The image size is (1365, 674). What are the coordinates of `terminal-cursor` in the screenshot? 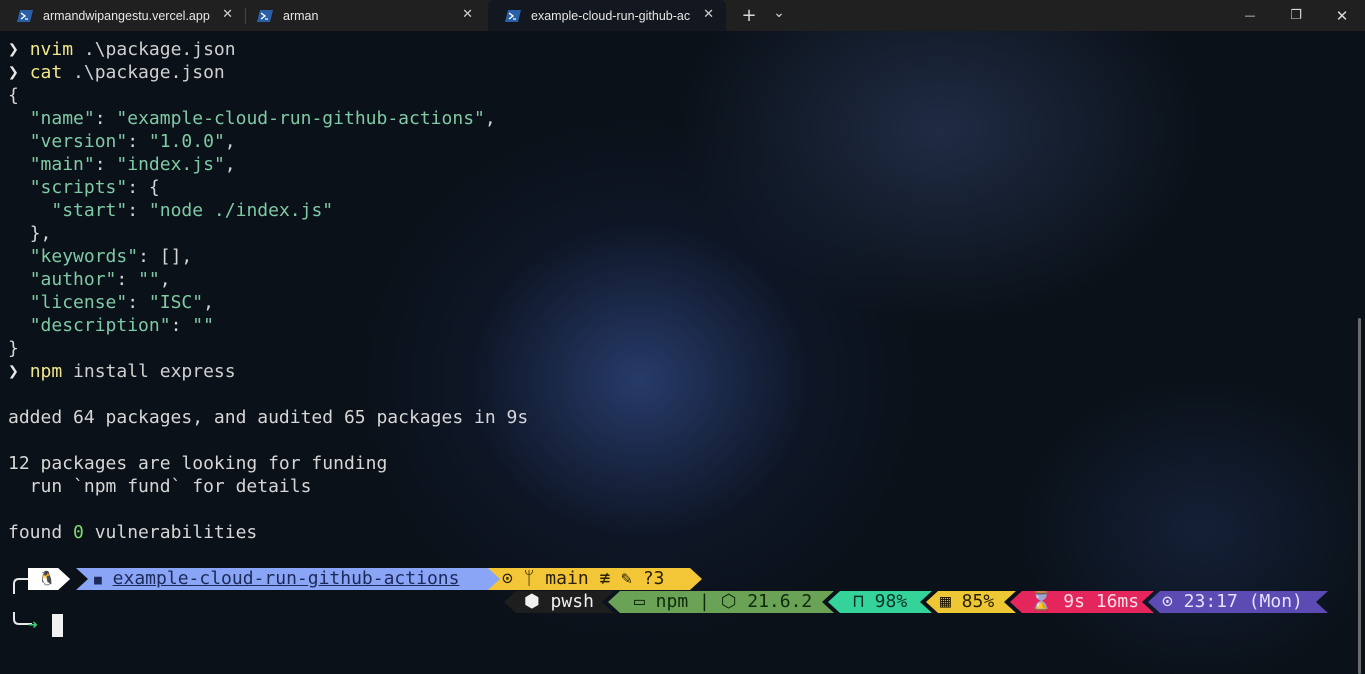 It's located at (57, 625).